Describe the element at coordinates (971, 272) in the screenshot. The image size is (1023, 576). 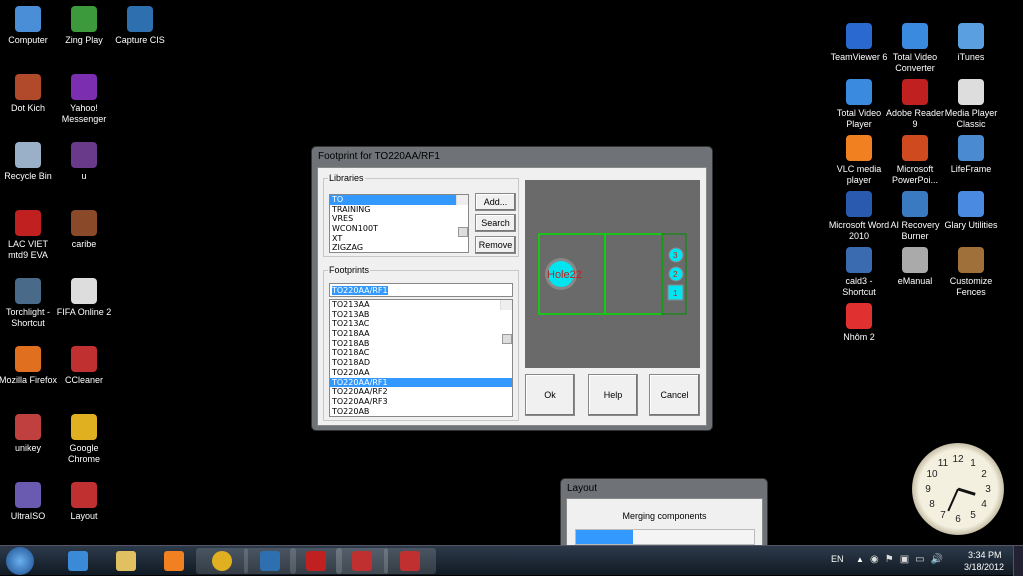
I see `desktop-icon: Customize Fences` at that location.